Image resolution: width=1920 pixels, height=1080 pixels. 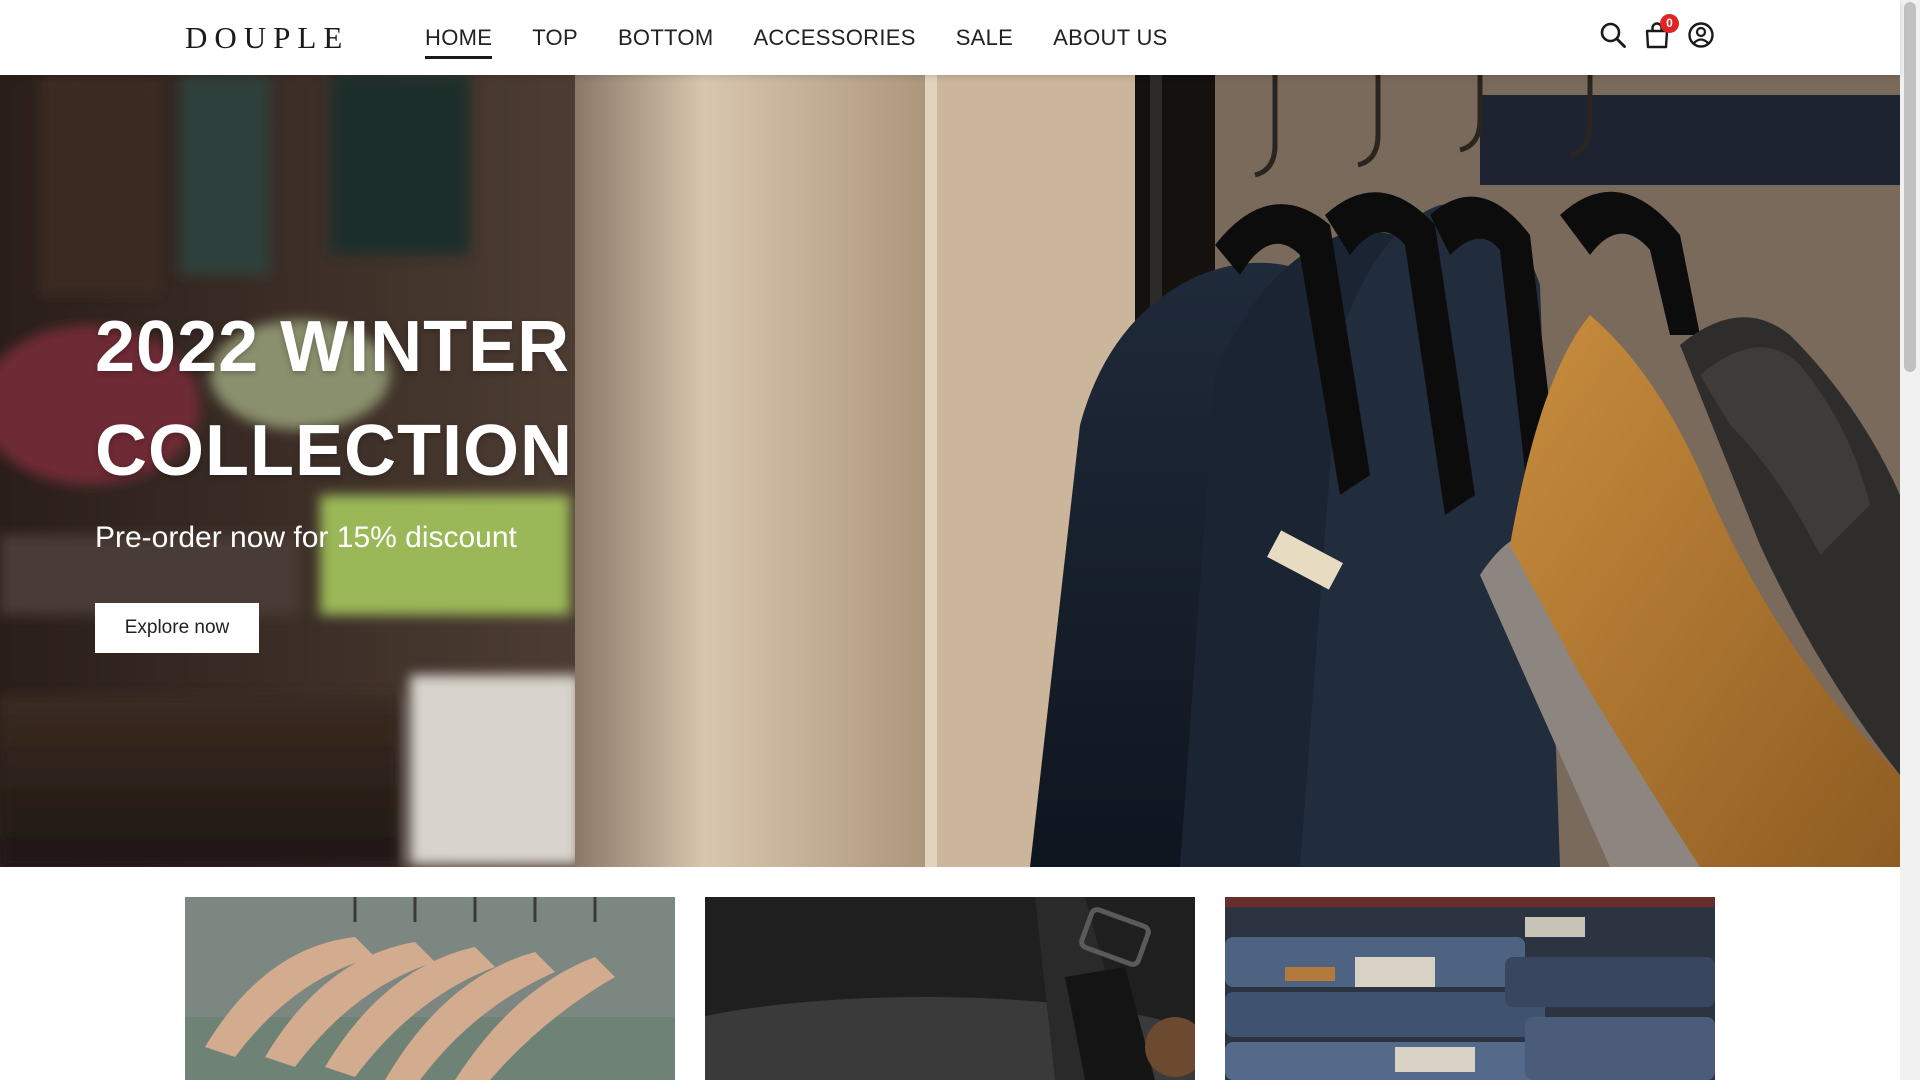 What do you see at coordinates (1910, 540) in the screenshot?
I see `page-scrollbar` at bounding box center [1910, 540].